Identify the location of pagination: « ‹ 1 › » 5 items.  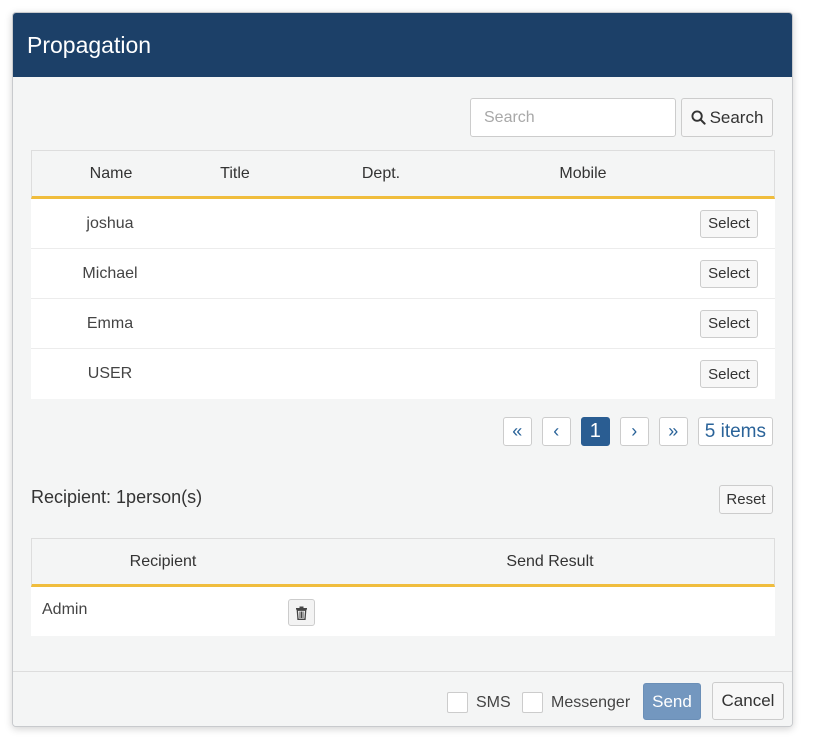
(637, 431).